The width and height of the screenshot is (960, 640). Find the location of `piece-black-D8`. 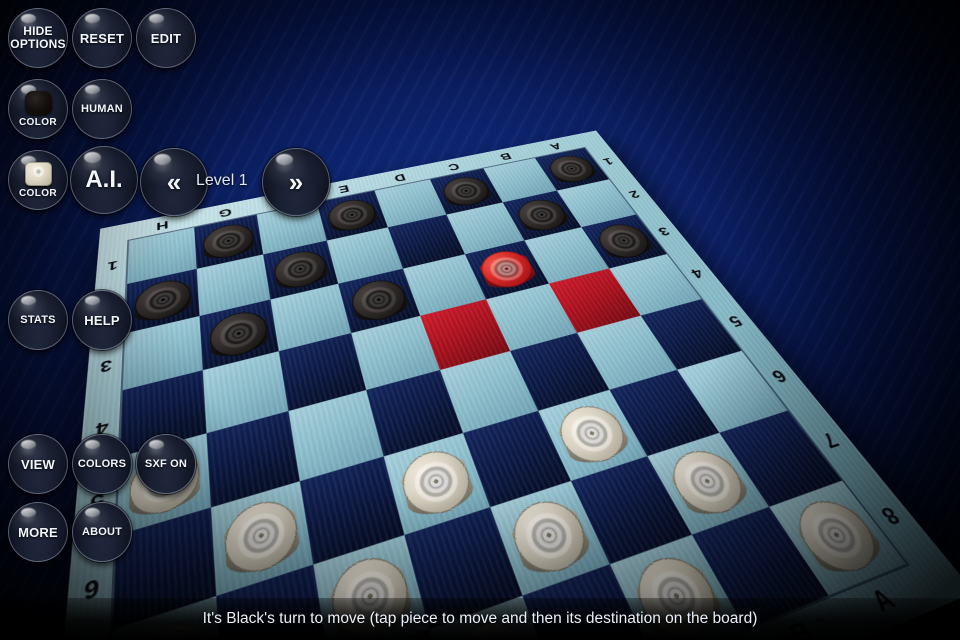

piece-black-D8 is located at coordinates (352, 215).